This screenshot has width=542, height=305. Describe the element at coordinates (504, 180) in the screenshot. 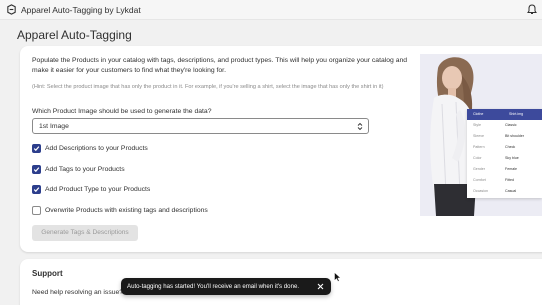

I see `tag-row: Comfort Fitted` at that location.